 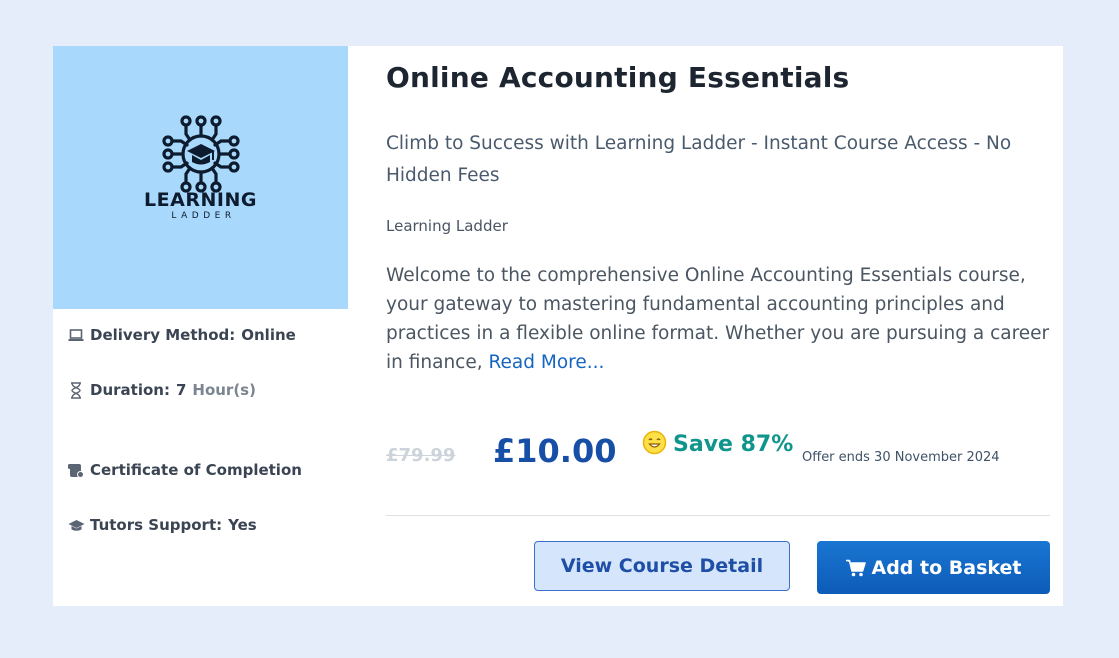 What do you see at coordinates (617, 77) in the screenshot?
I see `course-title: Online Accounting Essentials` at bounding box center [617, 77].